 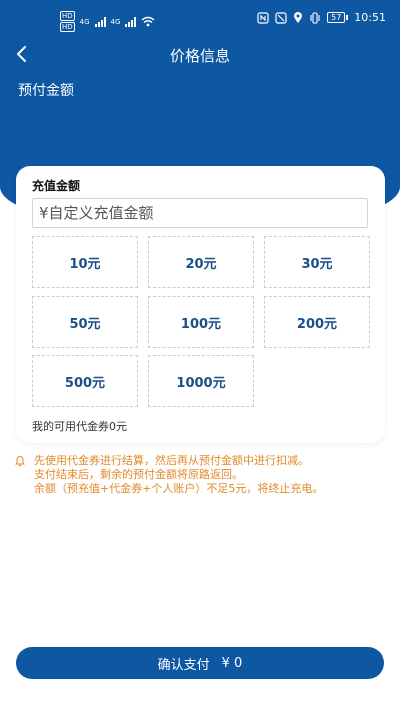 What do you see at coordinates (315, 17) in the screenshot?
I see `vibrate-icon` at bounding box center [315, 17].